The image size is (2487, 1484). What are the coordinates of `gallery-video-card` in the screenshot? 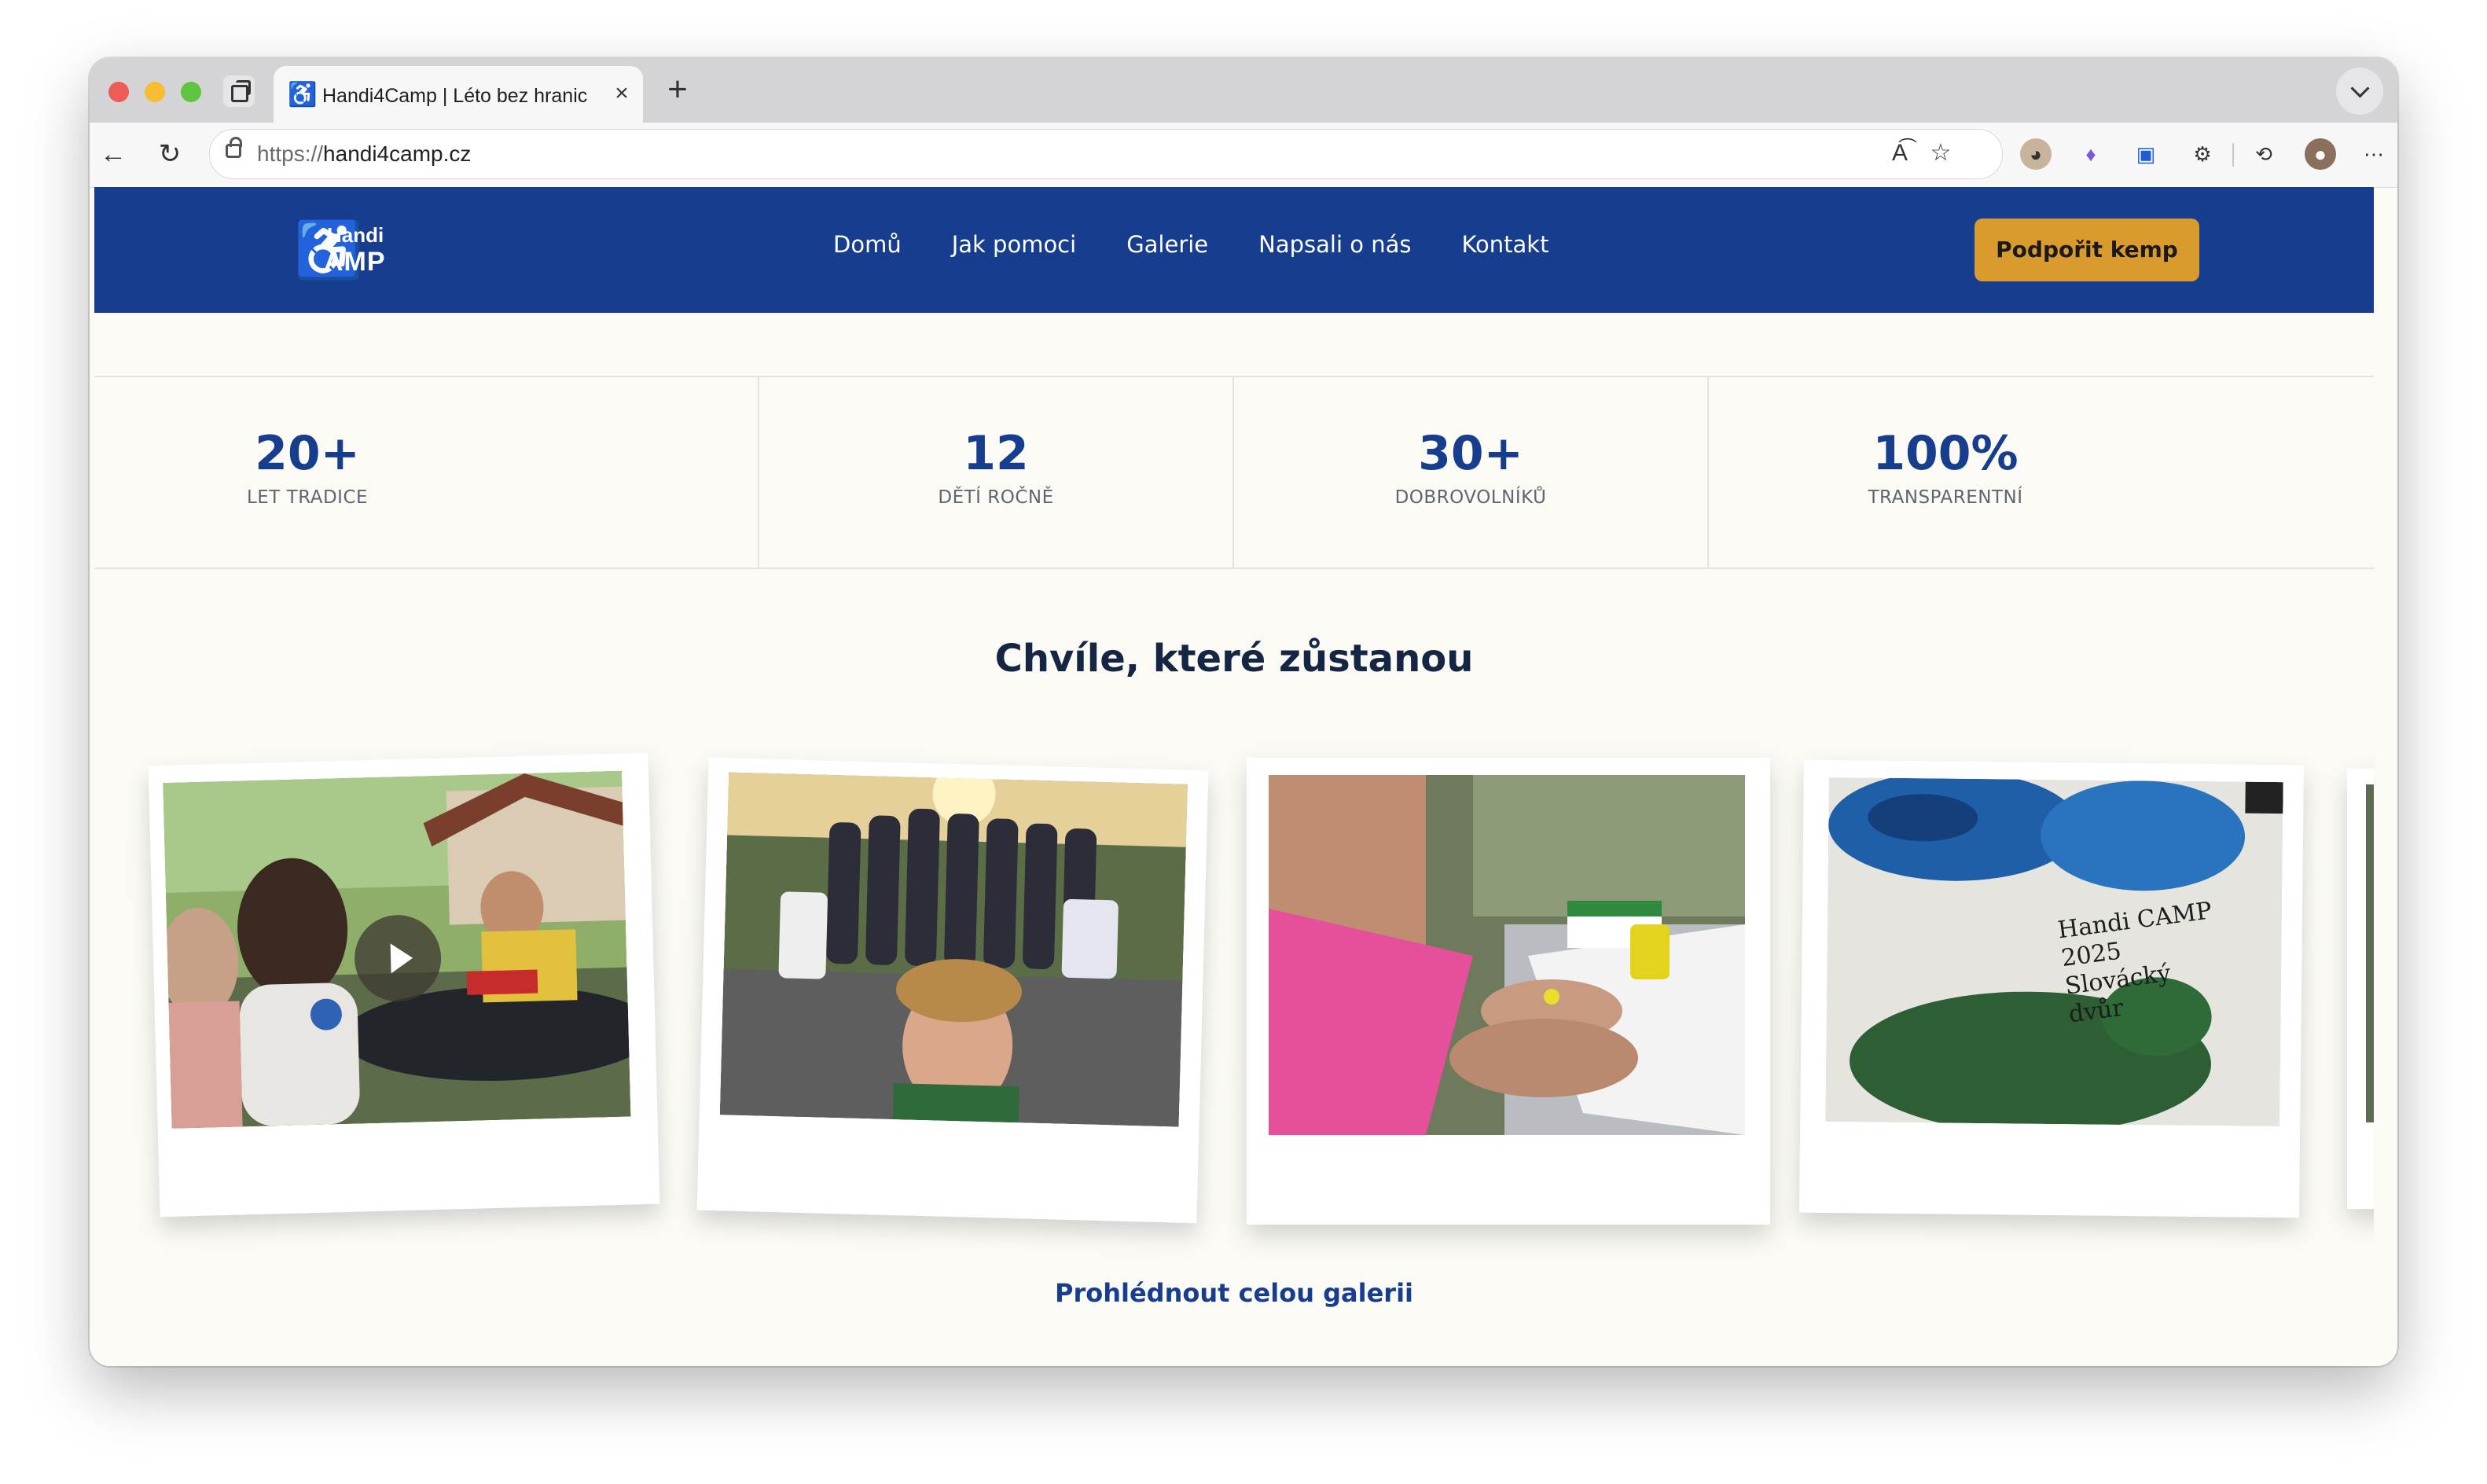 It's located at (404, 985).